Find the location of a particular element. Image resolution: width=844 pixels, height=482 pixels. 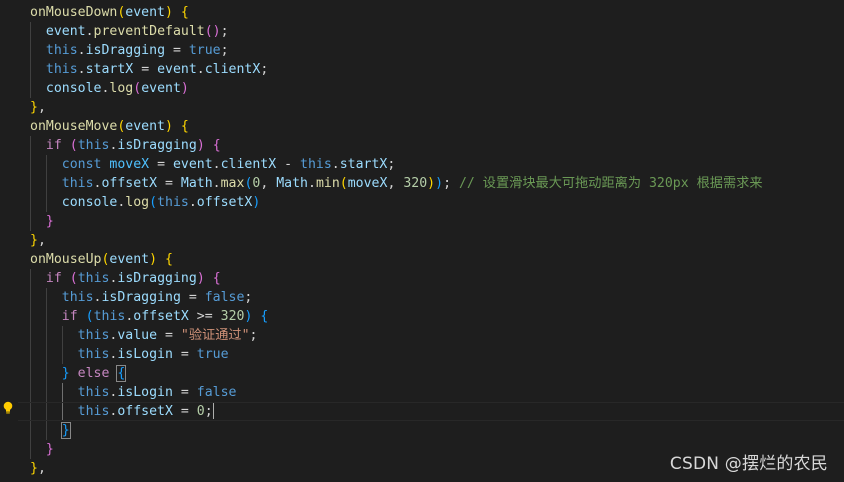

matched-bracket: { is located at coordinates (121, 373).